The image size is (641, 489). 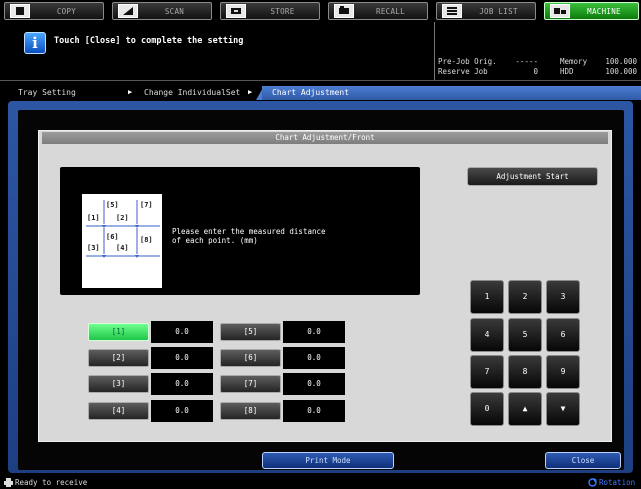 What do you see at coordinates (112, 237) in the screenshot?
I see `diagram-label-6: [6]` at bounding box center [112, 237].